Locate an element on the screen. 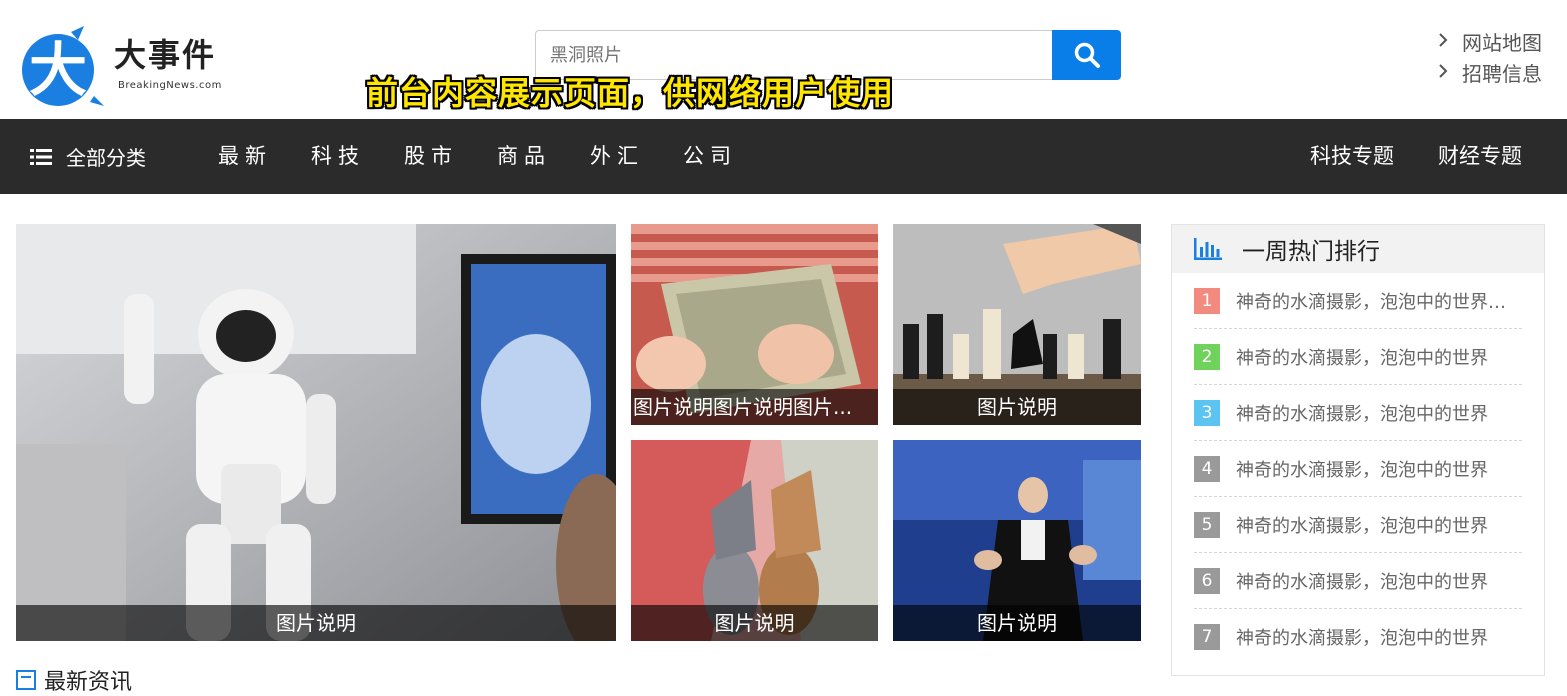 This screenshot has width=1567, height=696. rank-number-badge: 6 is located at coordinates (1207, 580).